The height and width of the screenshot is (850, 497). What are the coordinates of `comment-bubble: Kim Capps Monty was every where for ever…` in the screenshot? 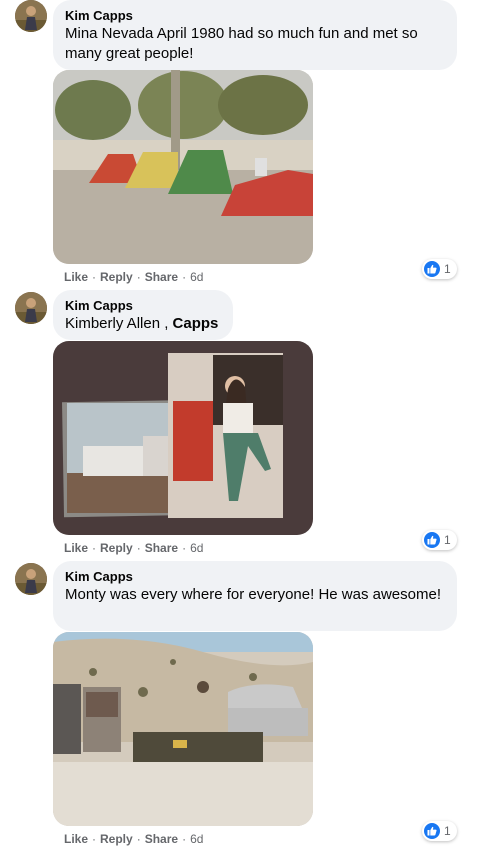 It's located at (255, 596).